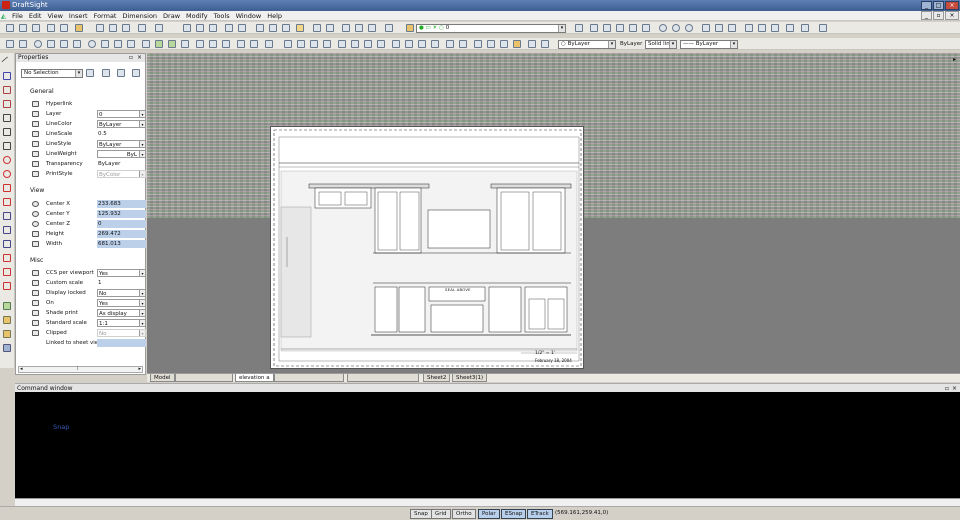 This screenshot has width=960, height=520. What do you see at coordinates (213, 44) in the screenshot?
I see `region-icon` at bounding box center [213, 44].